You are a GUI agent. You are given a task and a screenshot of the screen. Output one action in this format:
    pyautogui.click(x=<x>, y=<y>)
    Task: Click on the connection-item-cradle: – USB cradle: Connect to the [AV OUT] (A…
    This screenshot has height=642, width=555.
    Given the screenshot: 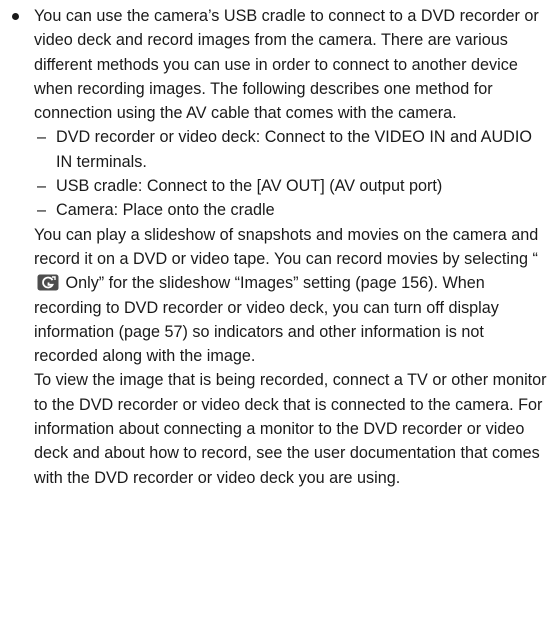 What is the action you would take?
    pyautogui.click(x=293, y=186)
    